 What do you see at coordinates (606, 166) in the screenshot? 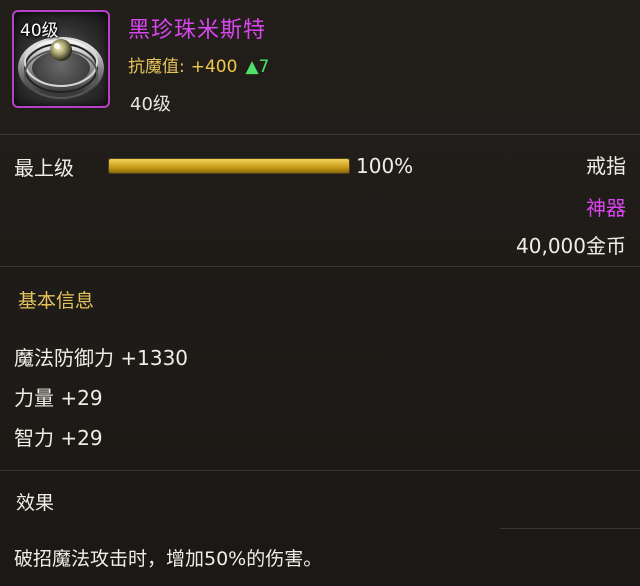
I see `item-slot-type: 戒指` at bounding box center [606, 166].